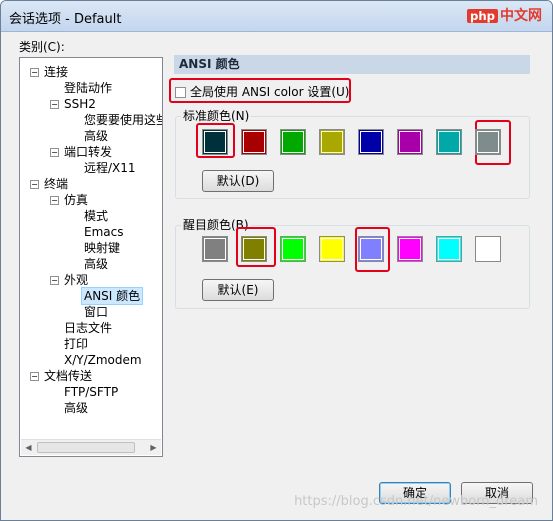  What do you see at coordinates (103, 232) in the screenshot?
I see `tree-item: Emacs` at bounding box center [103, 232].